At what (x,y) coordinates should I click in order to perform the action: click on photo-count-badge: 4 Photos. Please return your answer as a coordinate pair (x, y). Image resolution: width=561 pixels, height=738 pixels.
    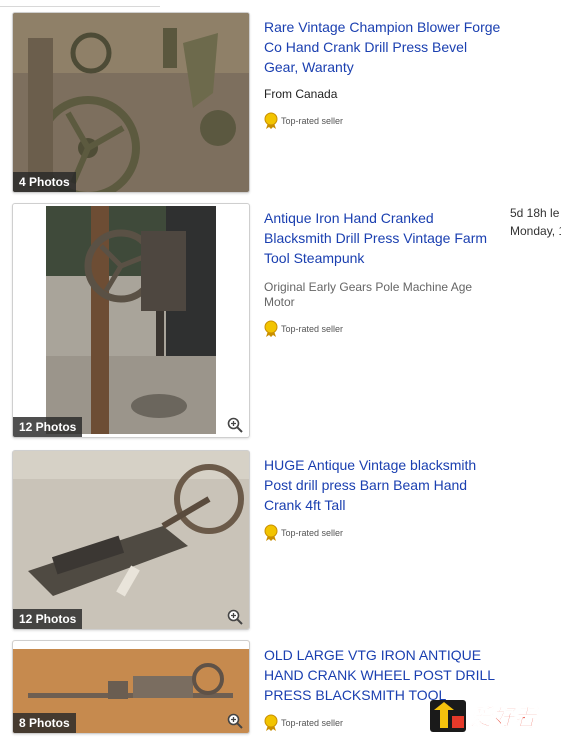
    Looking at the image, I should click on (44, 182).